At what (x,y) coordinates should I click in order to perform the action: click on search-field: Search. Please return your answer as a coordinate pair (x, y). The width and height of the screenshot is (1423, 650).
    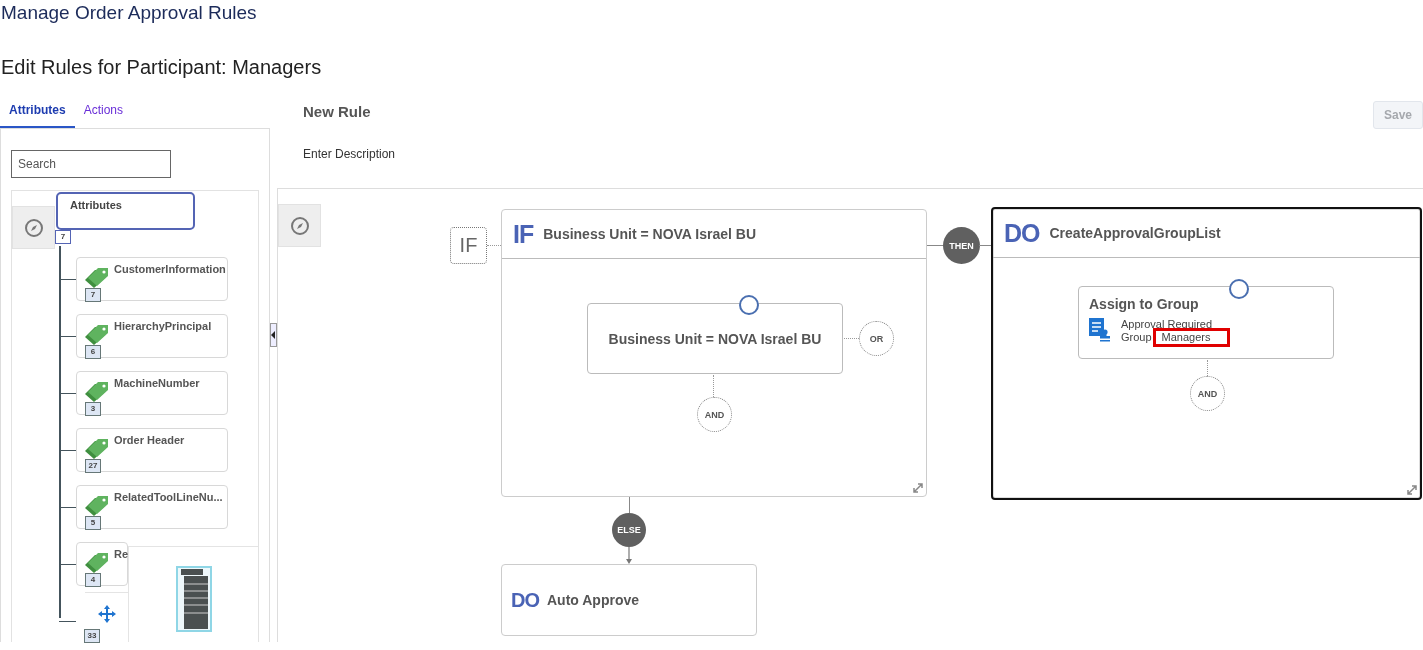
    Looking at the image, I should click on (91, 164).